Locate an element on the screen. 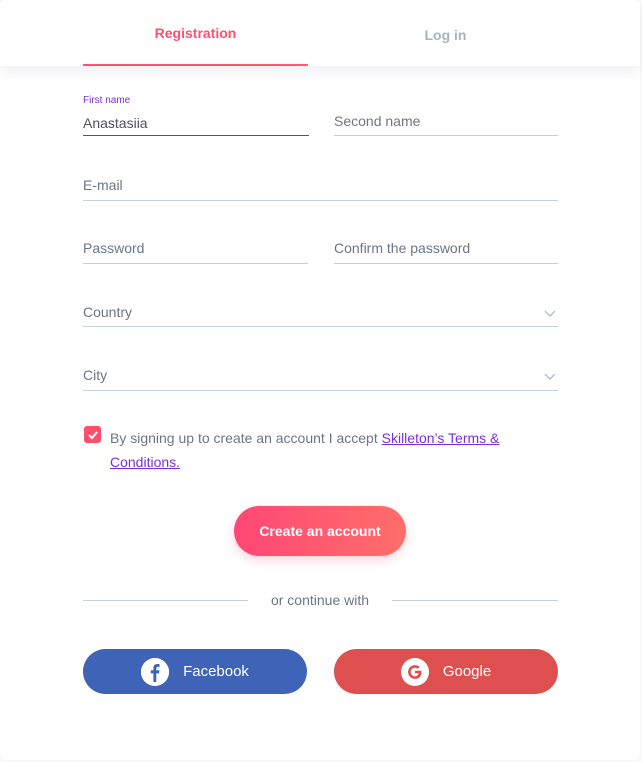  city-label: City is located at coordinates (95, 375).